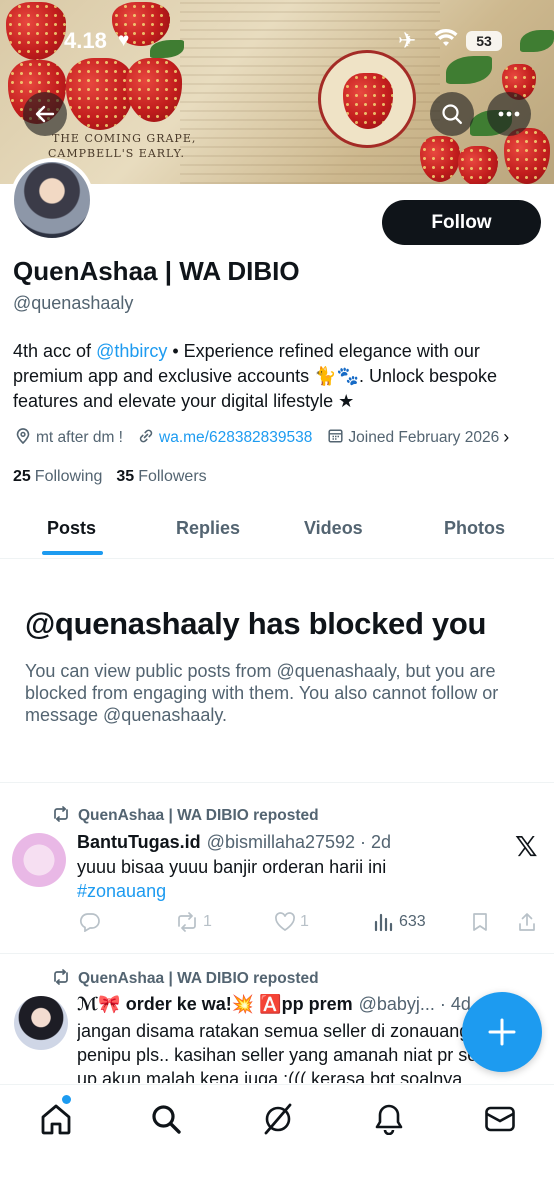  I want to click on location-item: mt after dm !, so click(68, 437).